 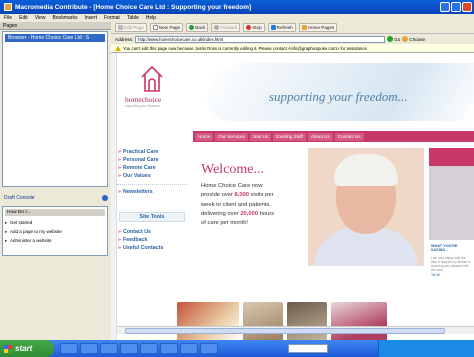 I want to click on windows-flag-icon, so click(x=8, y=348).